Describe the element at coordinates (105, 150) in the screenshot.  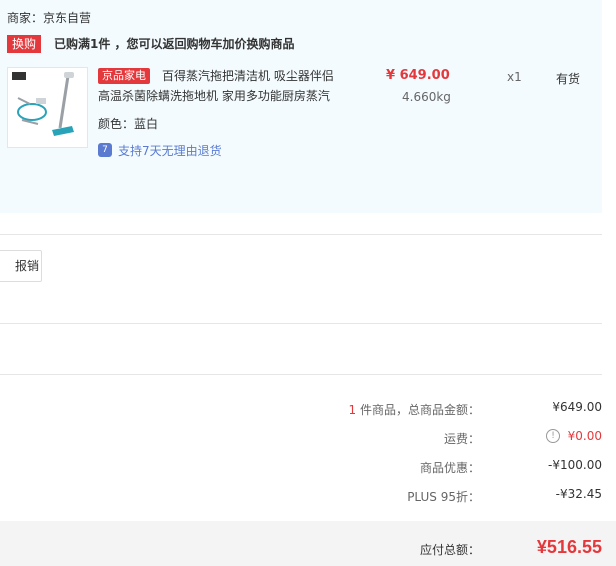
I see `return-policy-icon: 7` at that location.